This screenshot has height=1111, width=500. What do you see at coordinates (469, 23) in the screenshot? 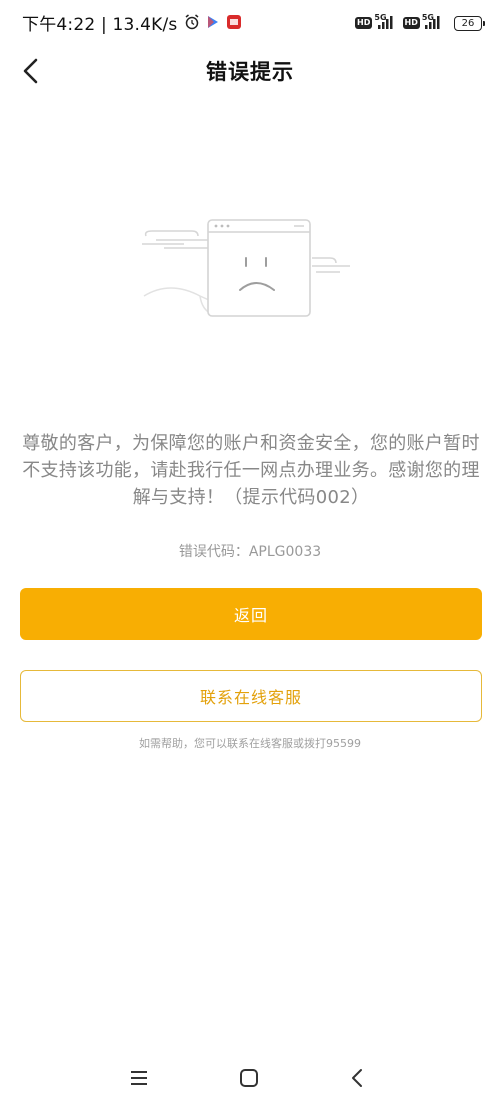
I see `battery-icon: 26` at bounding box center [469, 23].